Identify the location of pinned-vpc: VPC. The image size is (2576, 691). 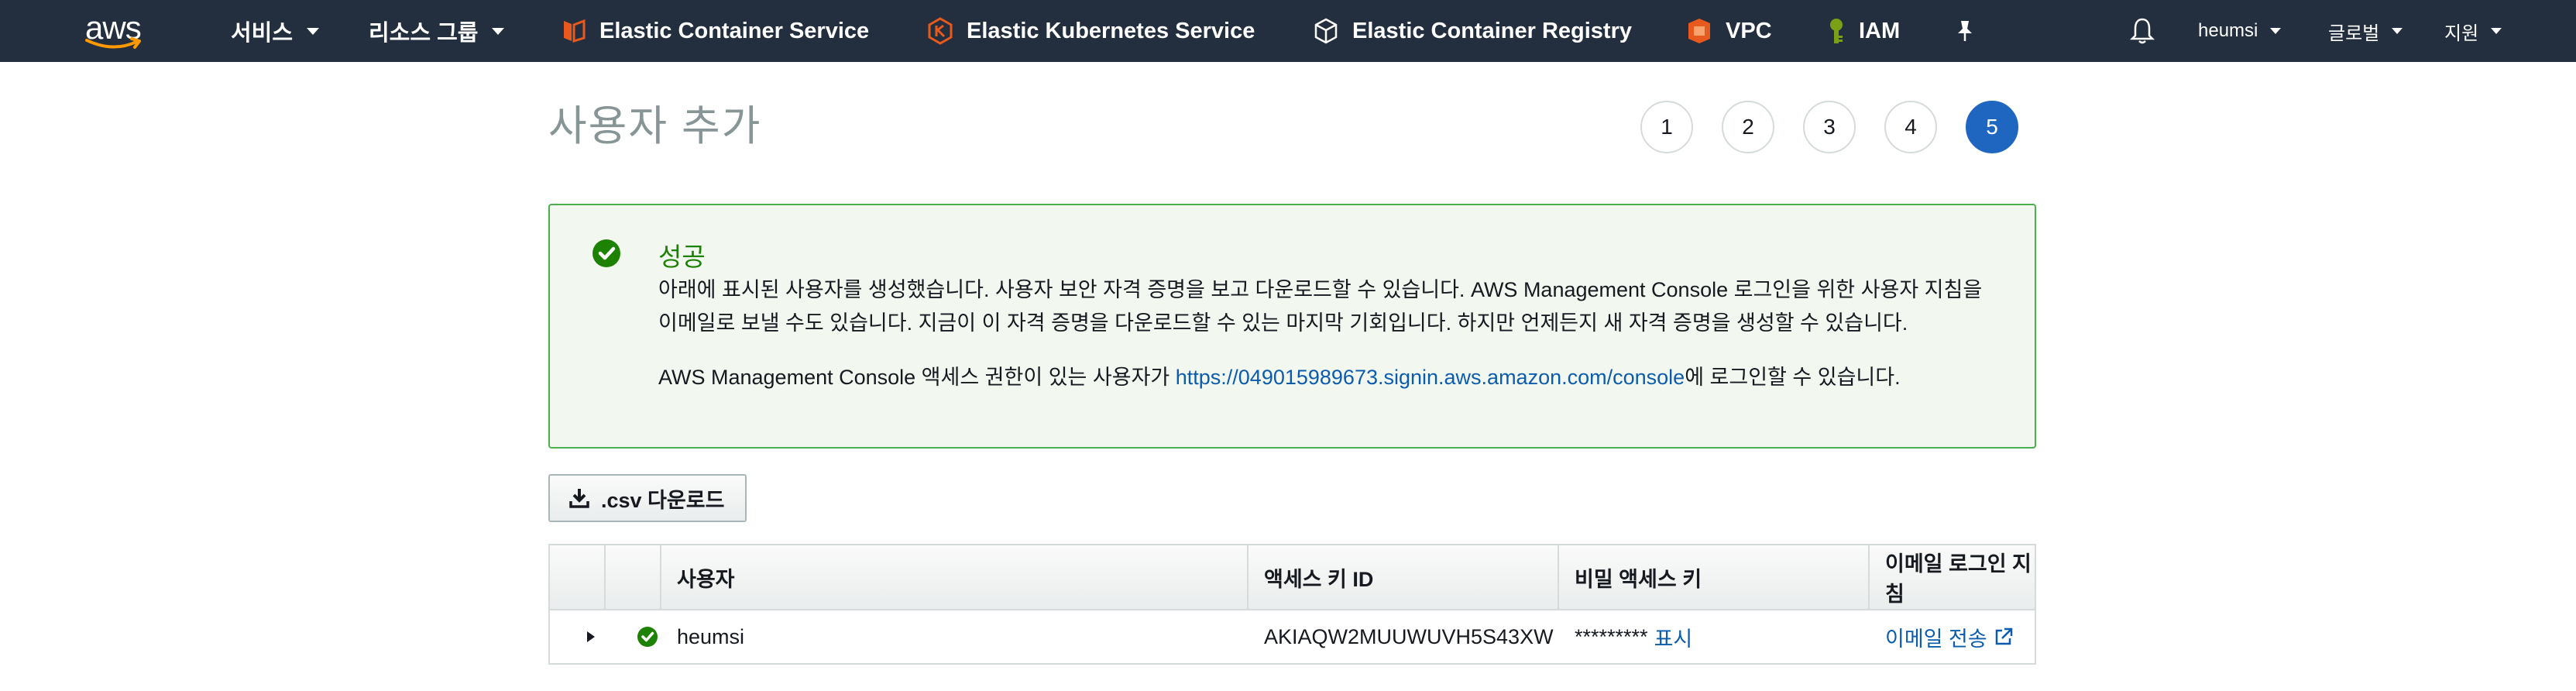
(1728, 31).